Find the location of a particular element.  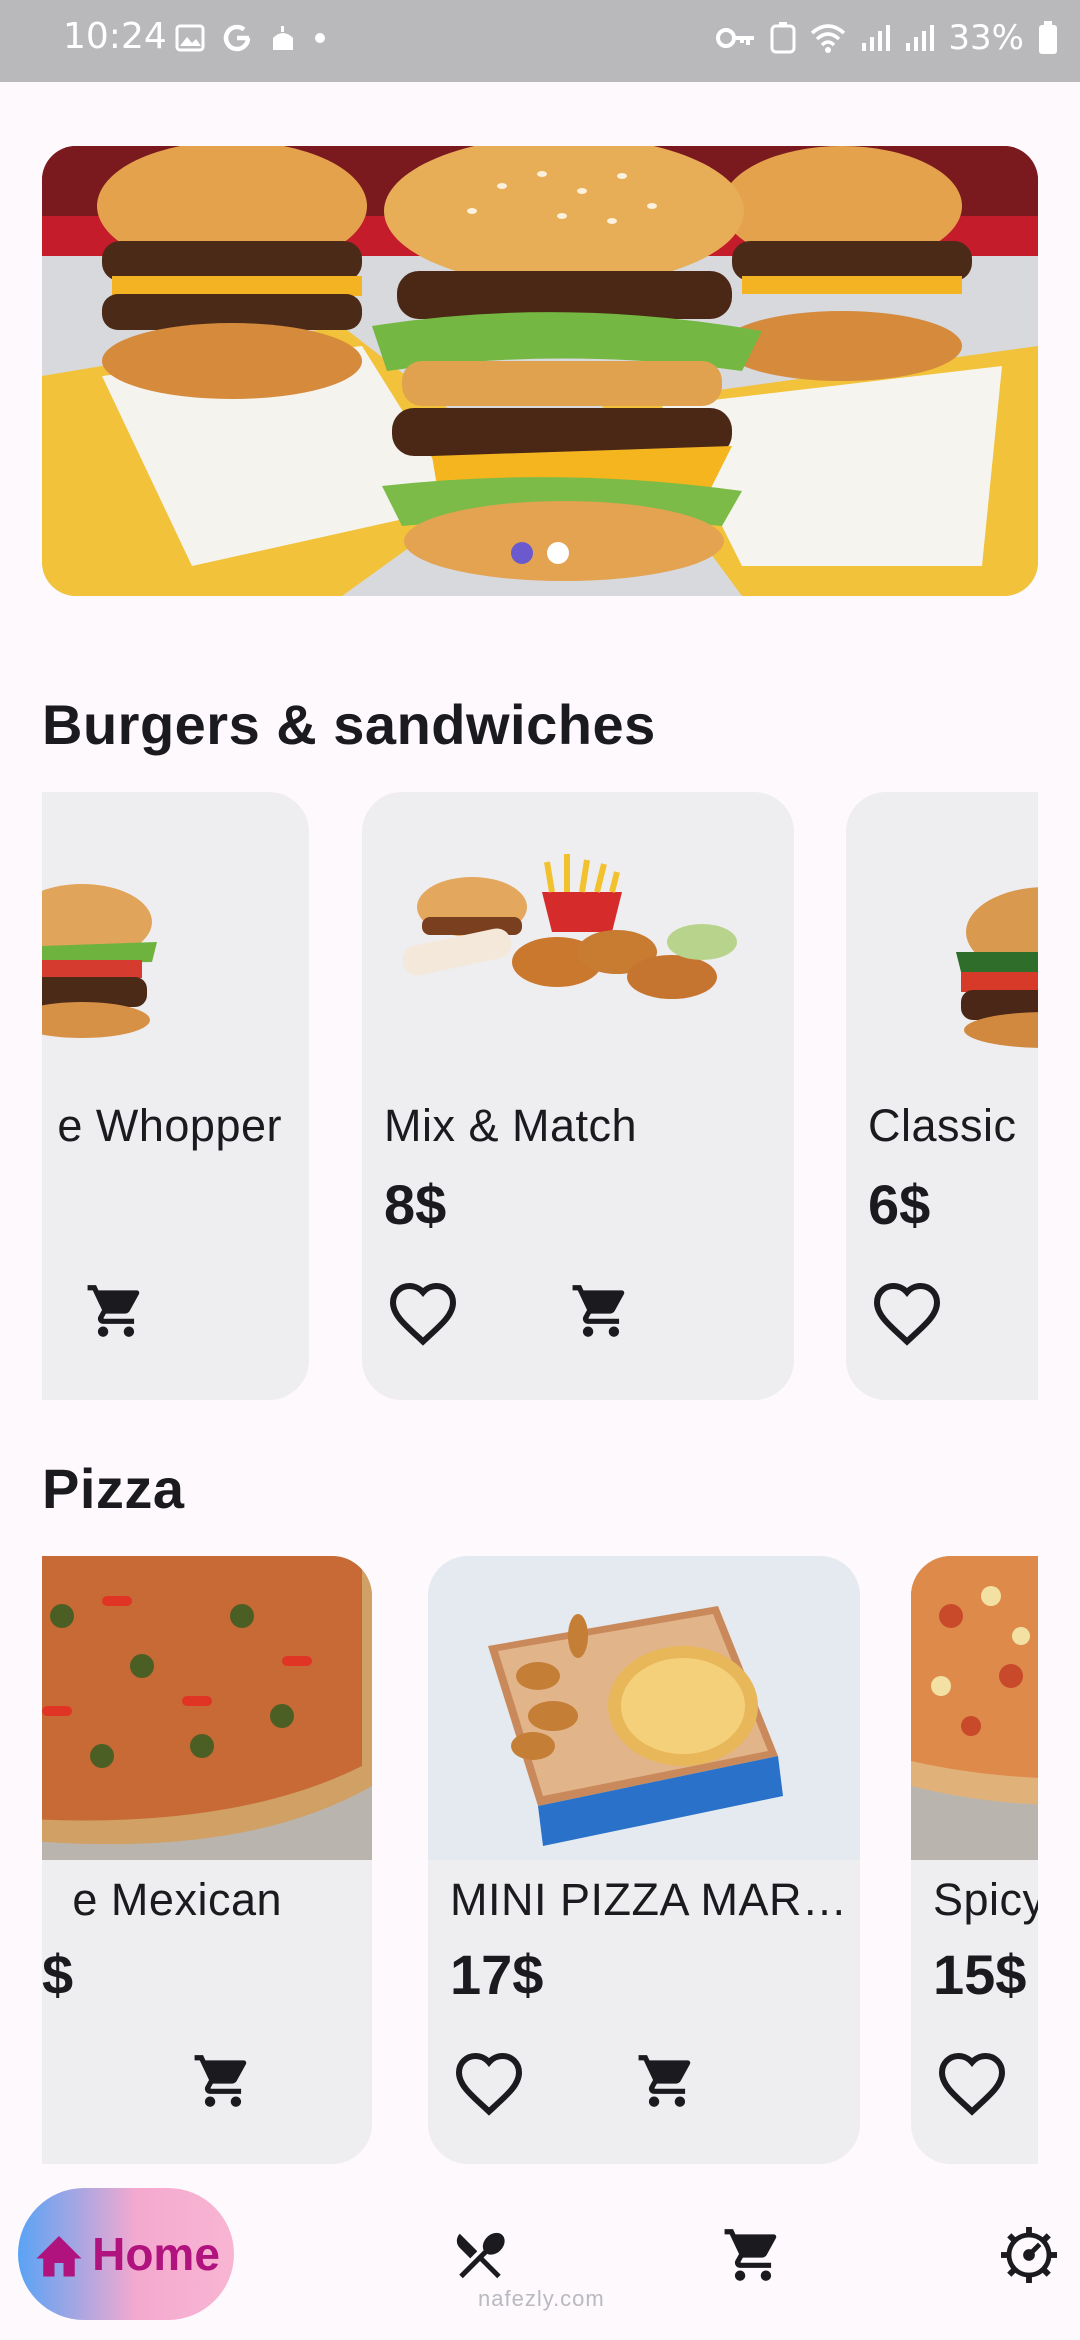

nav-home-label: Home is located at coordinates (156, 2254).